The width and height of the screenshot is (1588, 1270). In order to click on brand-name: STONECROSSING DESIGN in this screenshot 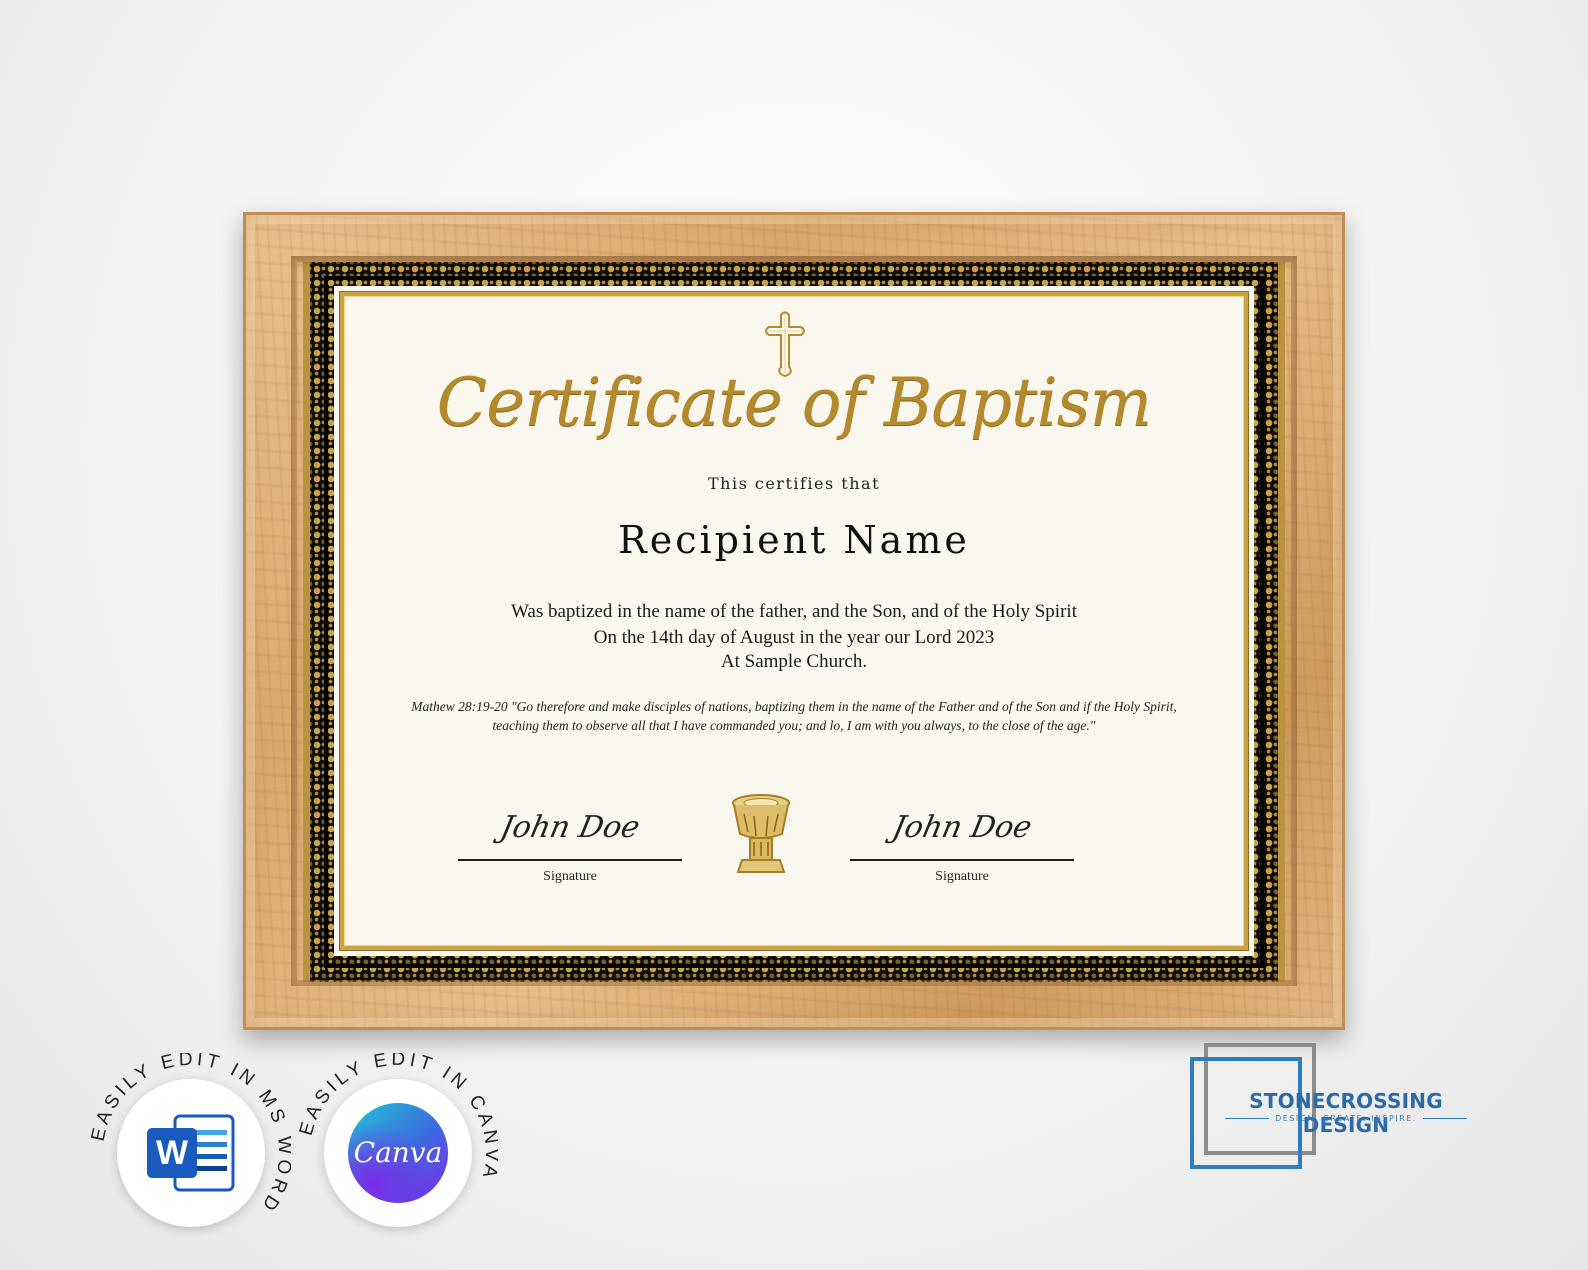, I will do `click(1346, 1113)`.